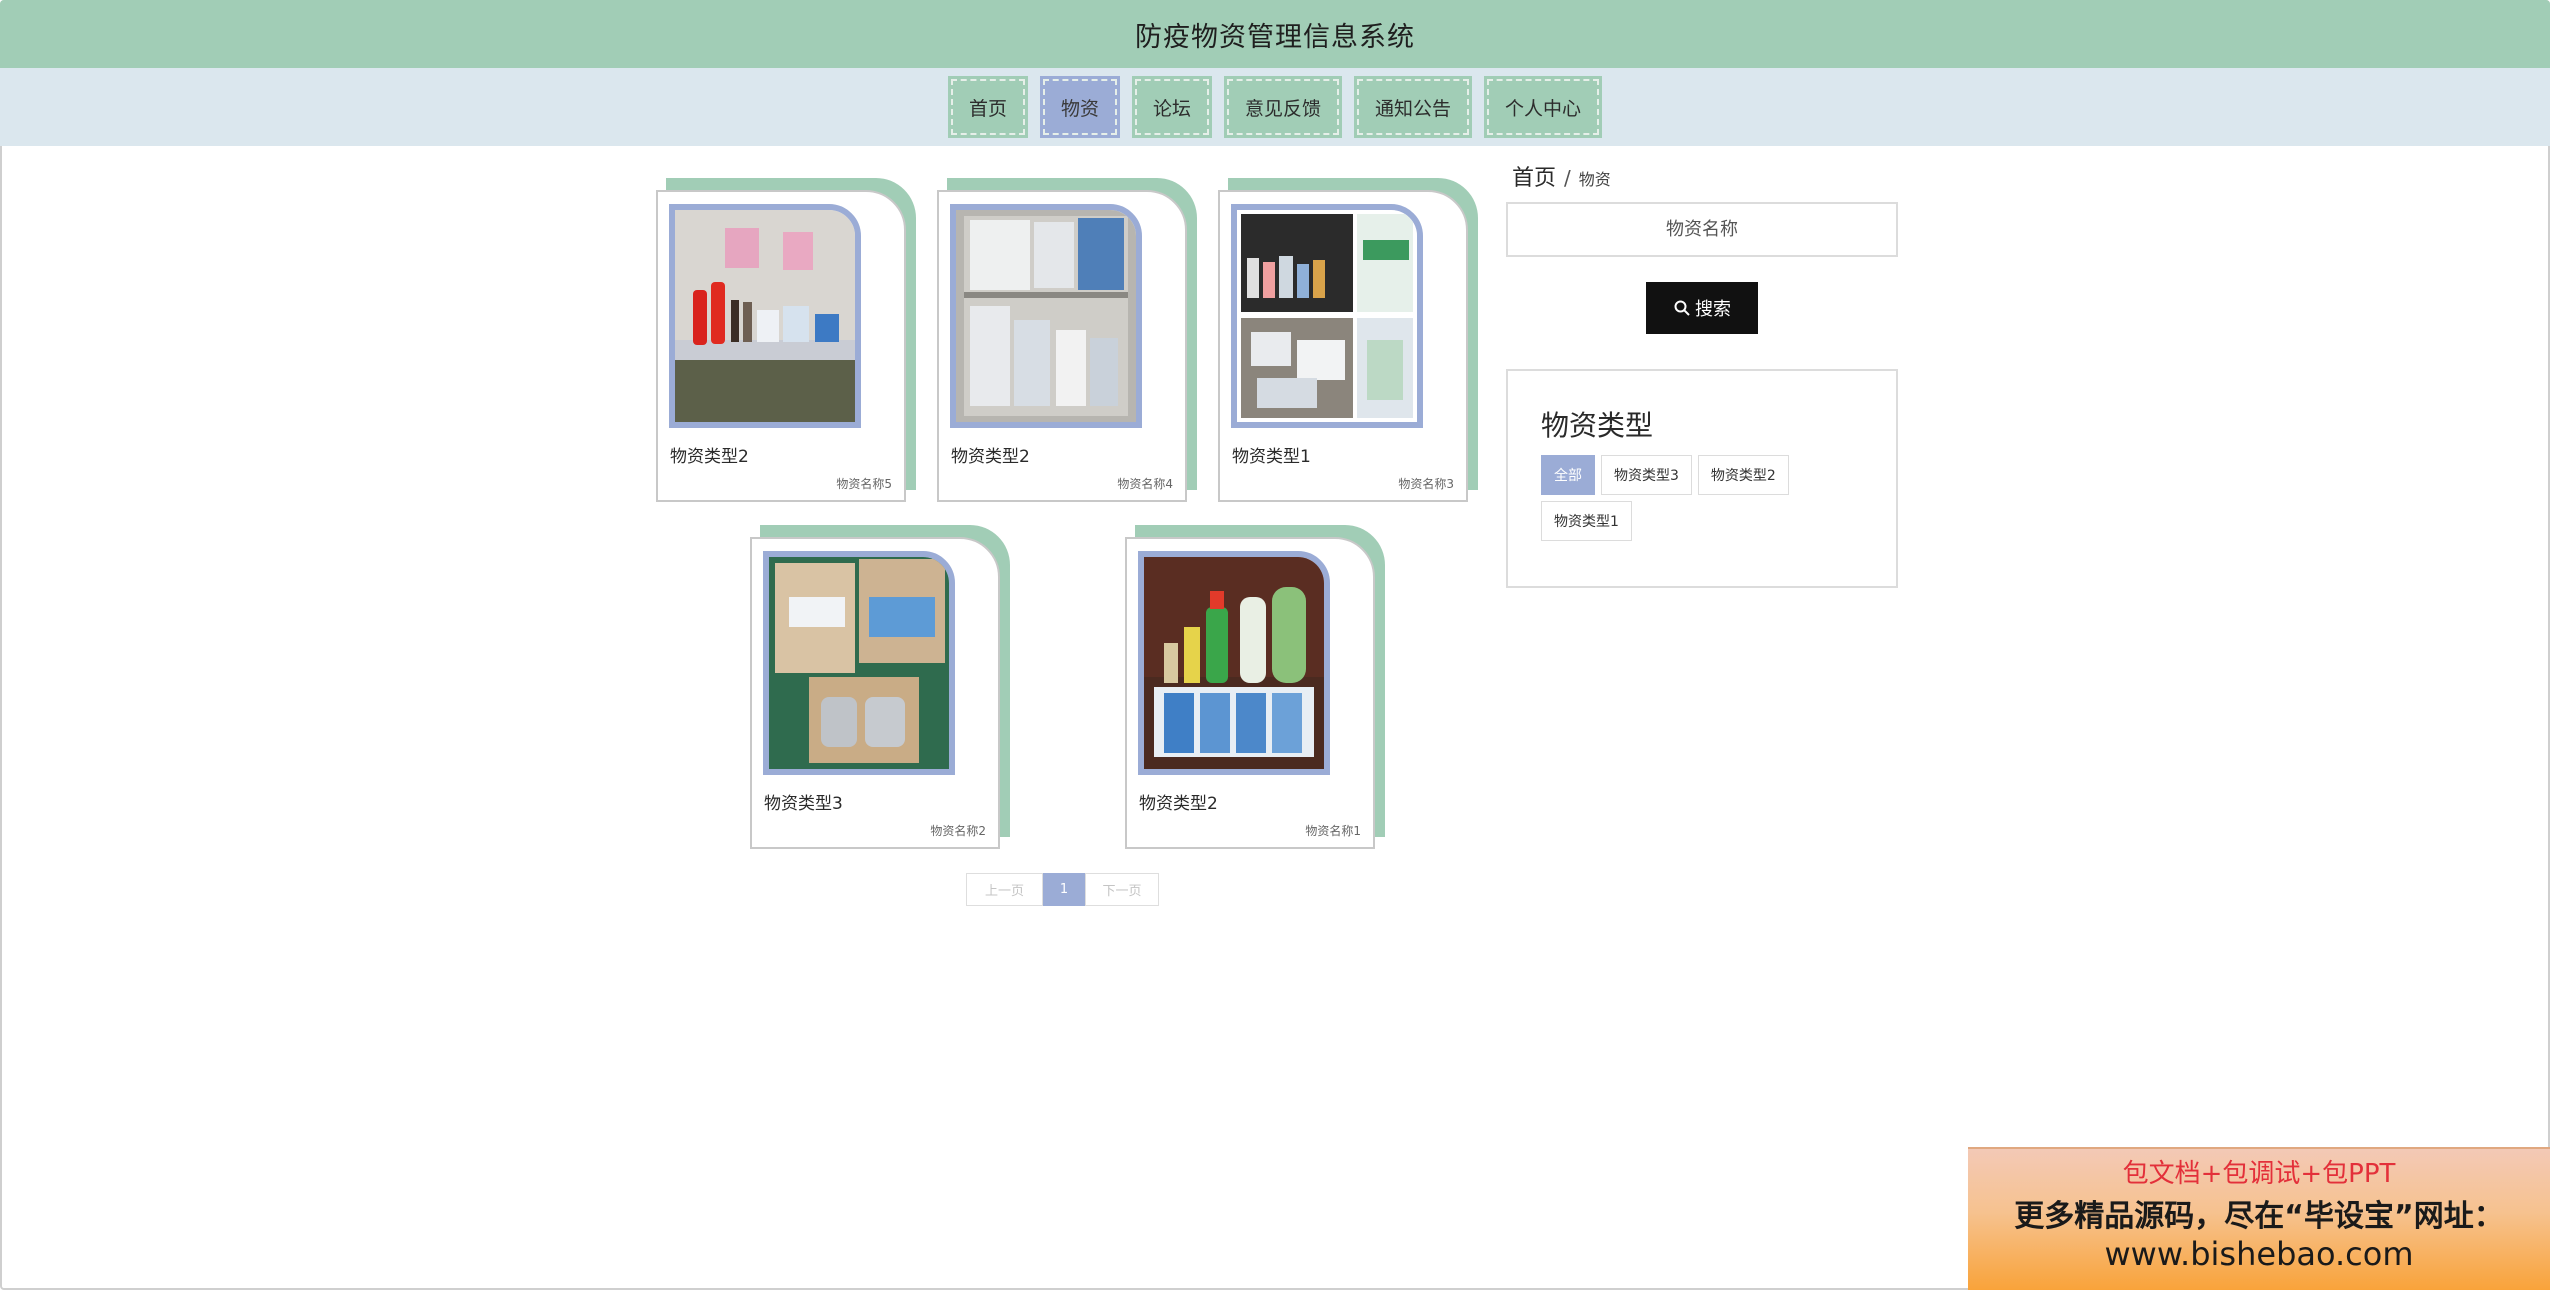  Describe the element at coordinates (2259, 1254) in the screenshot. I see `ad-url: www.bishebao.com` at that location.